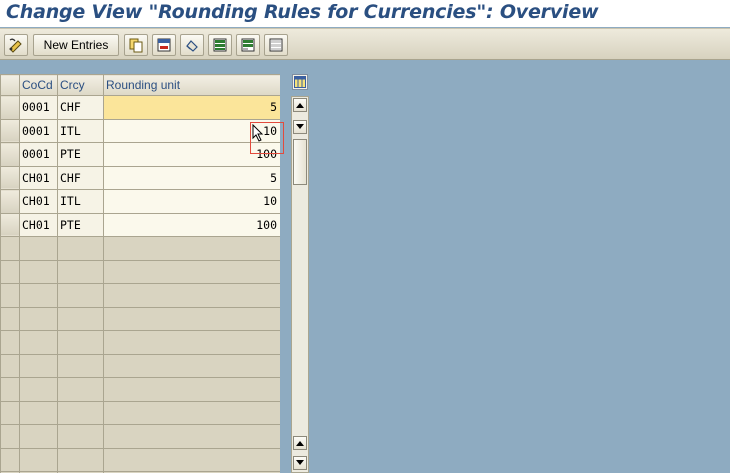 The width and height of the screenshot is (730, 473). I want to click on table-settings-icon, so click(300, 82).